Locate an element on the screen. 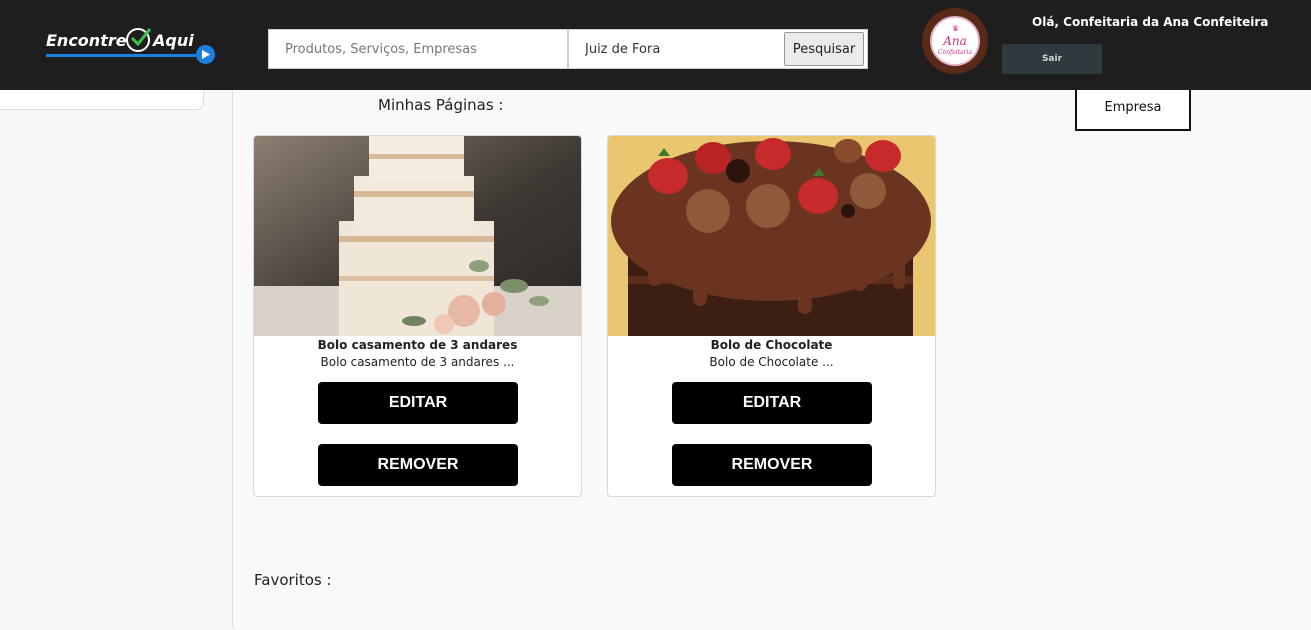 The image size is (1311, 630). card-title: Bolo de Chocolate is located at coordinates (771, 345).